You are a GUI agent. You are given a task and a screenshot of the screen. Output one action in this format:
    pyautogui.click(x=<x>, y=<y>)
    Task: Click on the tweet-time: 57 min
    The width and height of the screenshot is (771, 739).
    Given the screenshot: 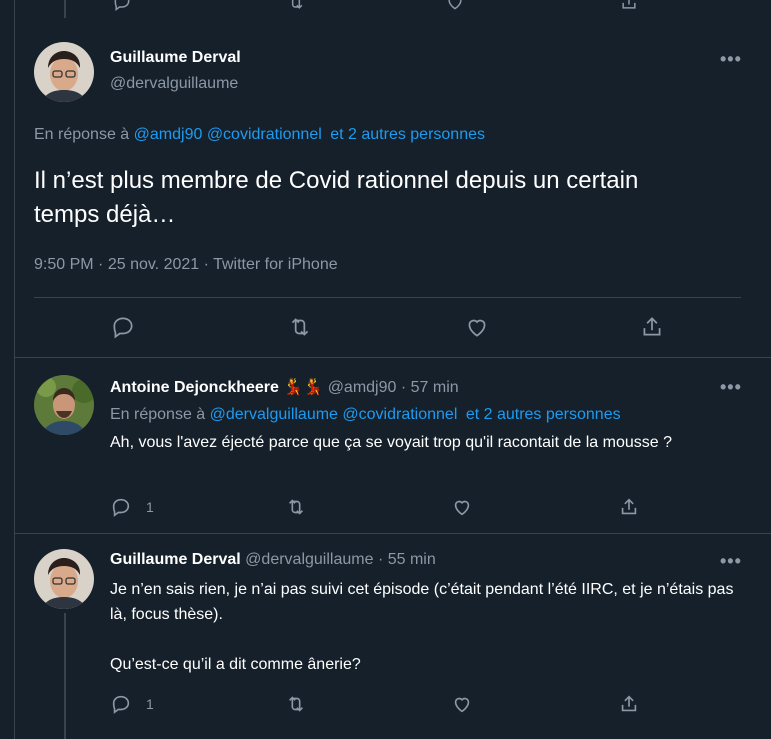 What is the action you would take?
    pyautogui.click(x=435, y=387)
    